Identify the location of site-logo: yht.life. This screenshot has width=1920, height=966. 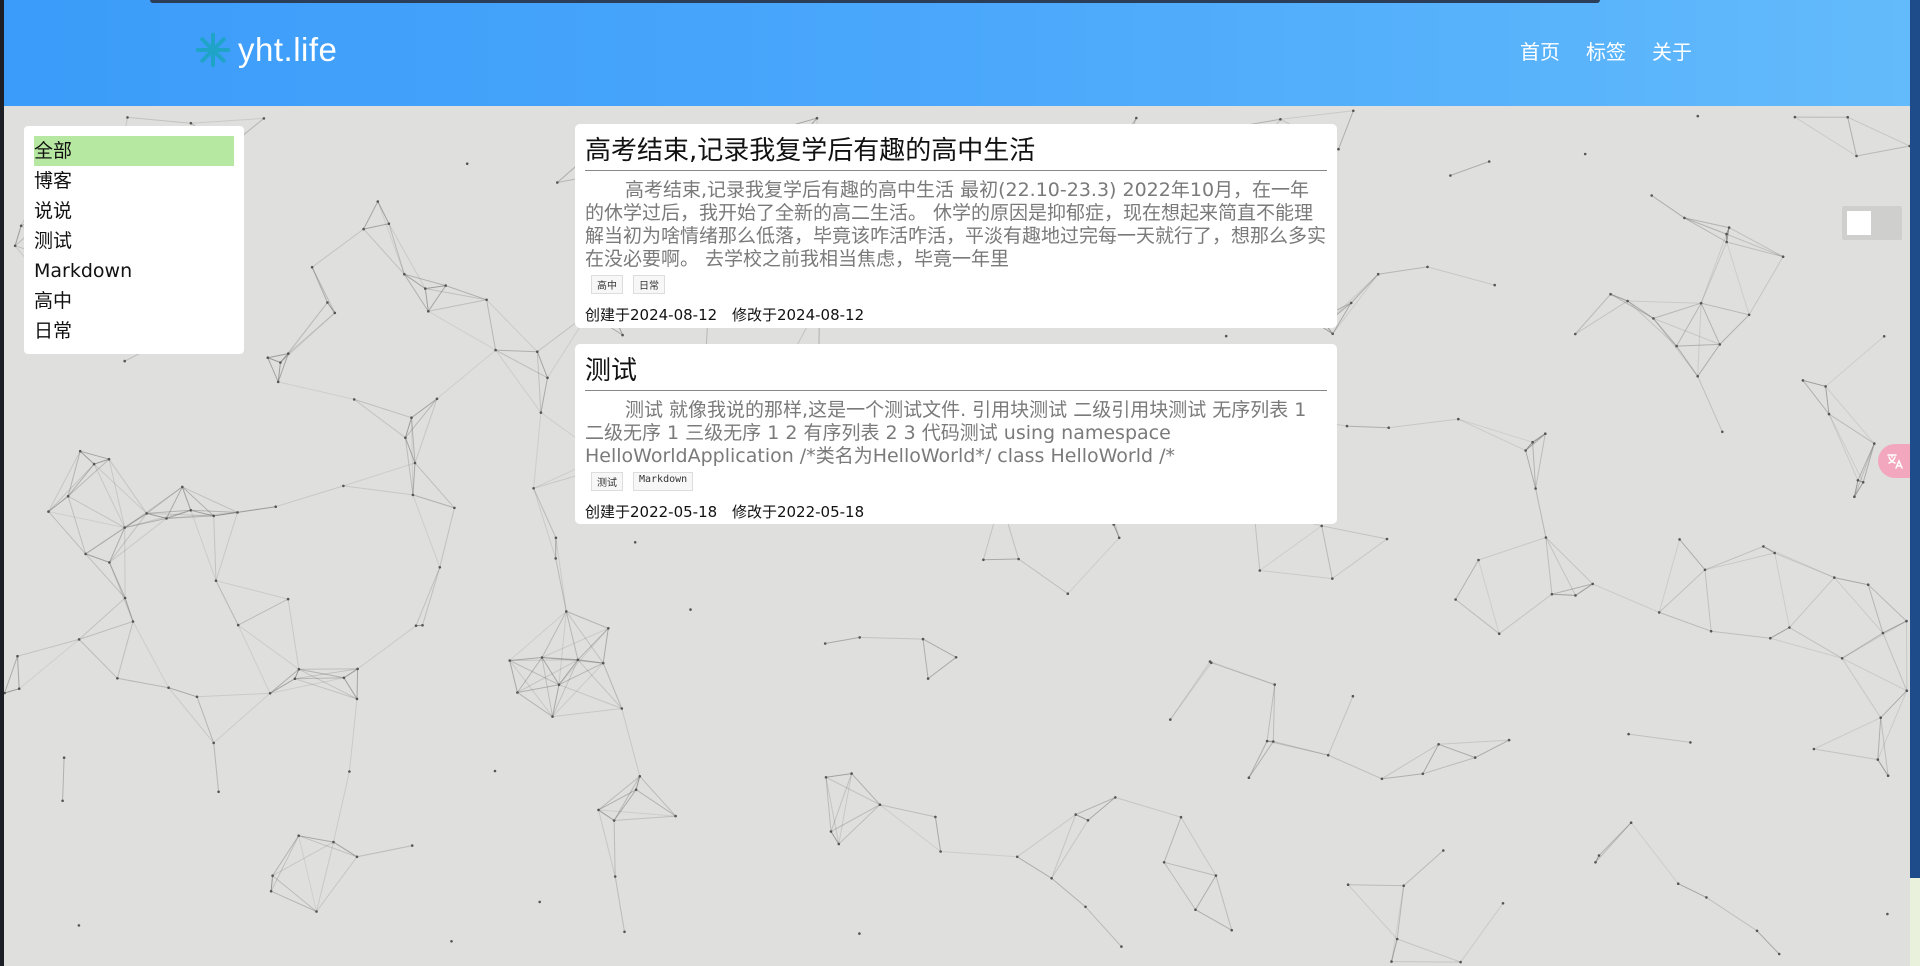
(265, 50).